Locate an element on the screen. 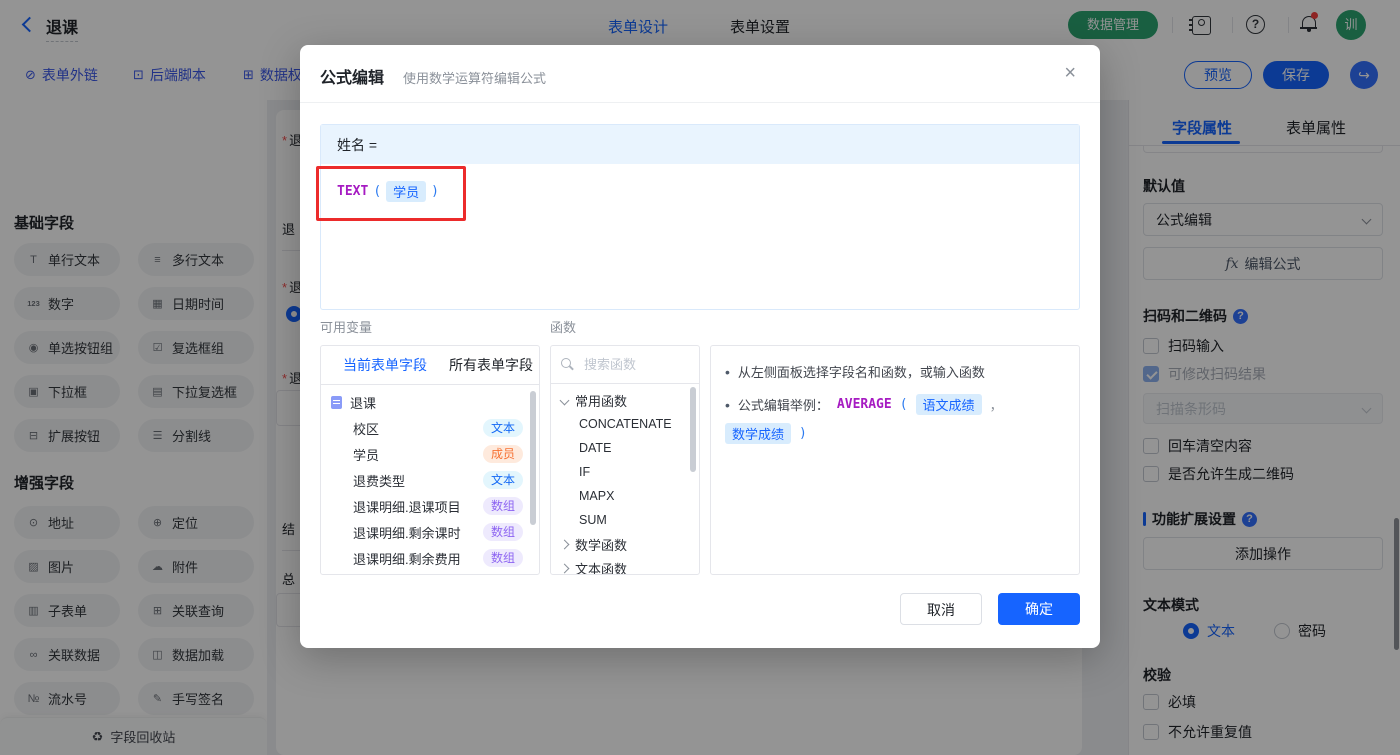 The width and height of the screenshot is (1400, 755). example-function: AVERAGE is located at coordinates (864, 404).